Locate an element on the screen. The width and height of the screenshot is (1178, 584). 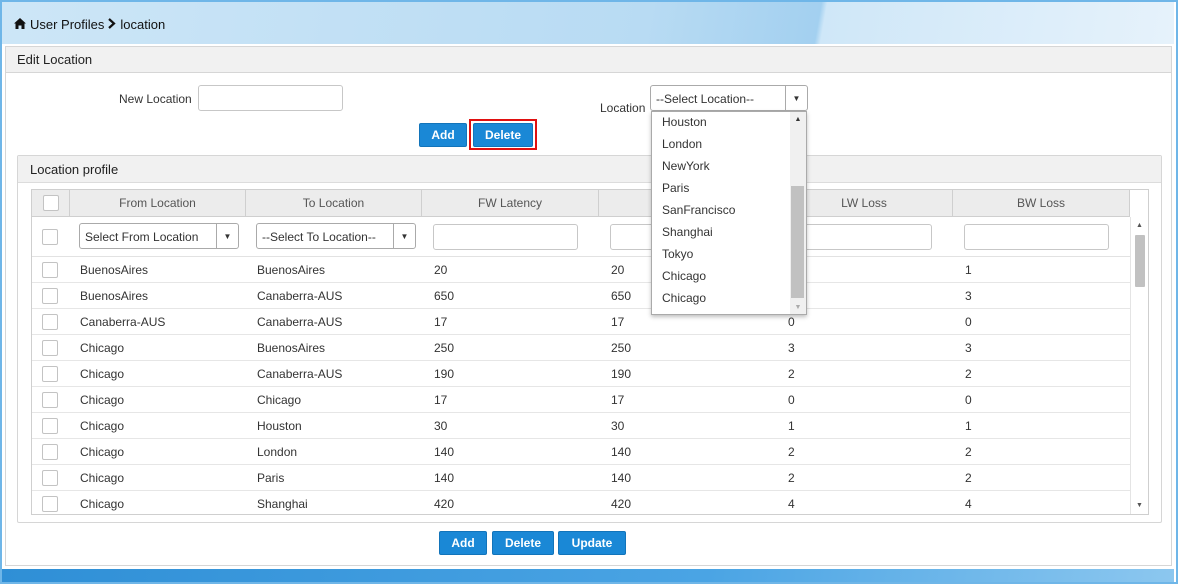
from-location-filter: Select From Location ▼ is located at coordinates (159, 236).